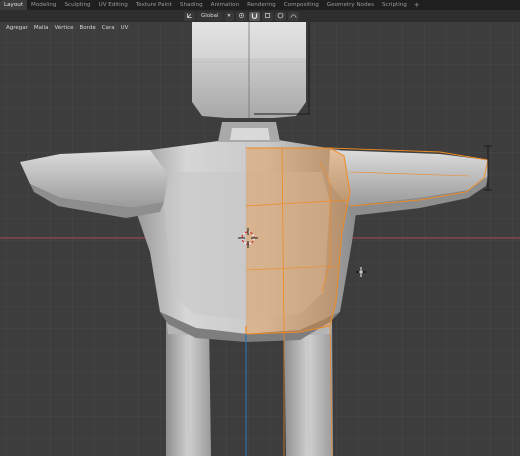 The image size is (520, 456). Describe the element at coordinates (417, 5) in the screenshot. I see `add-workspace-button: +` at that location.